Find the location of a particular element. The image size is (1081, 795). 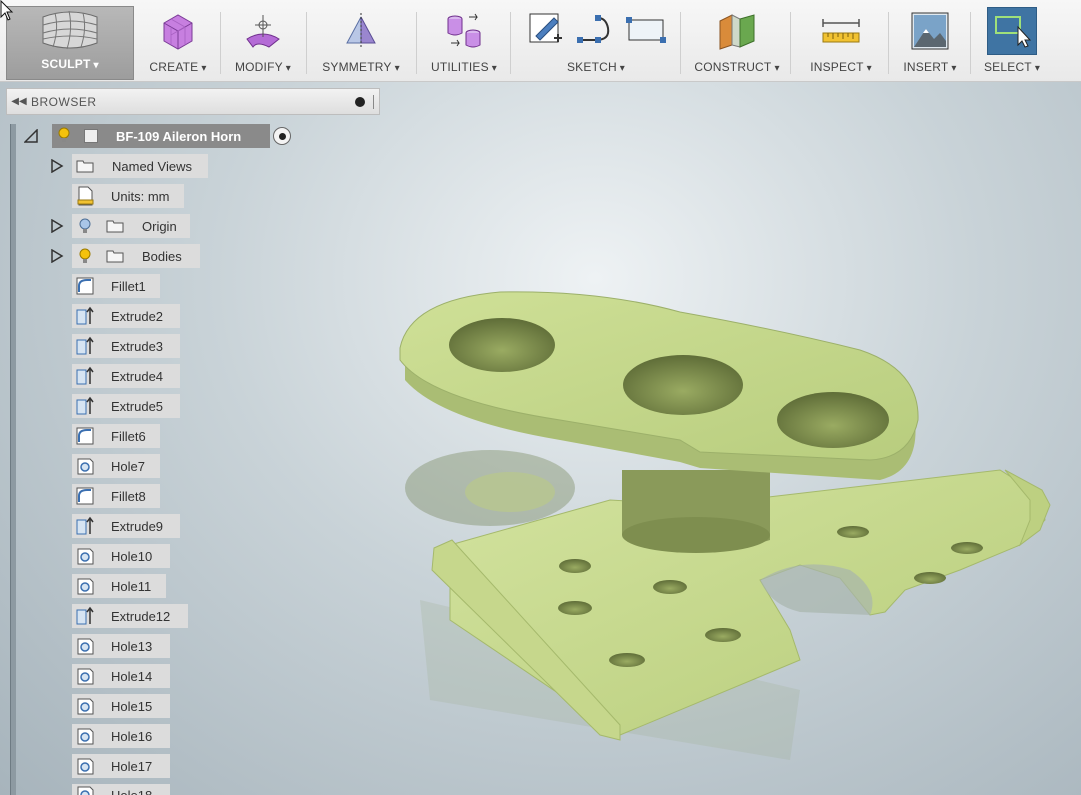

pin-icon is located at coordinates (360, 101).